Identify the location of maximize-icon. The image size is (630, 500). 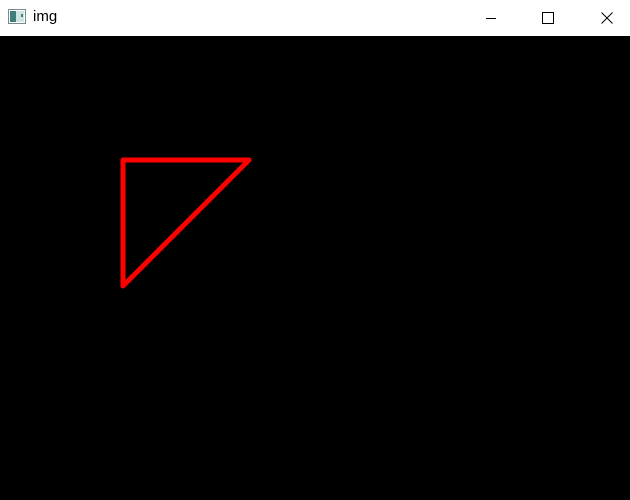
(548, 18).